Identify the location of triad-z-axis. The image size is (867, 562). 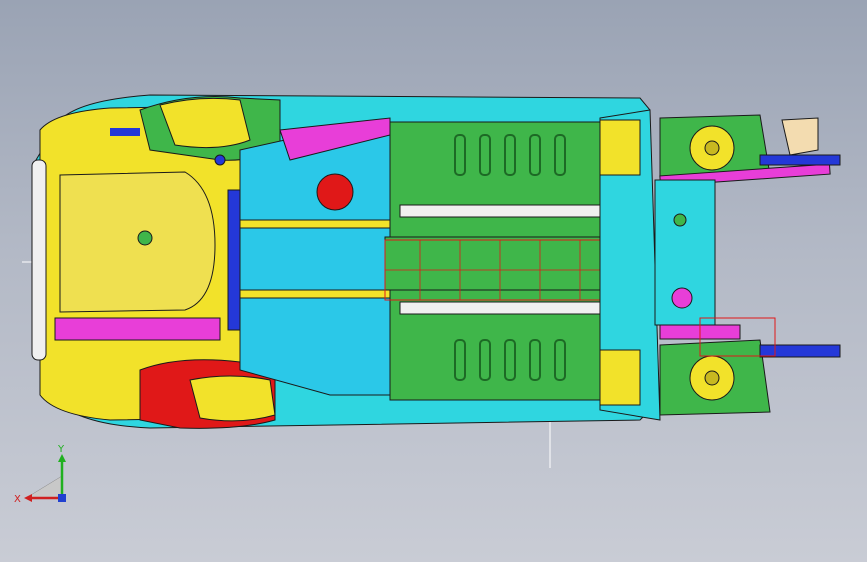
(62, 498).